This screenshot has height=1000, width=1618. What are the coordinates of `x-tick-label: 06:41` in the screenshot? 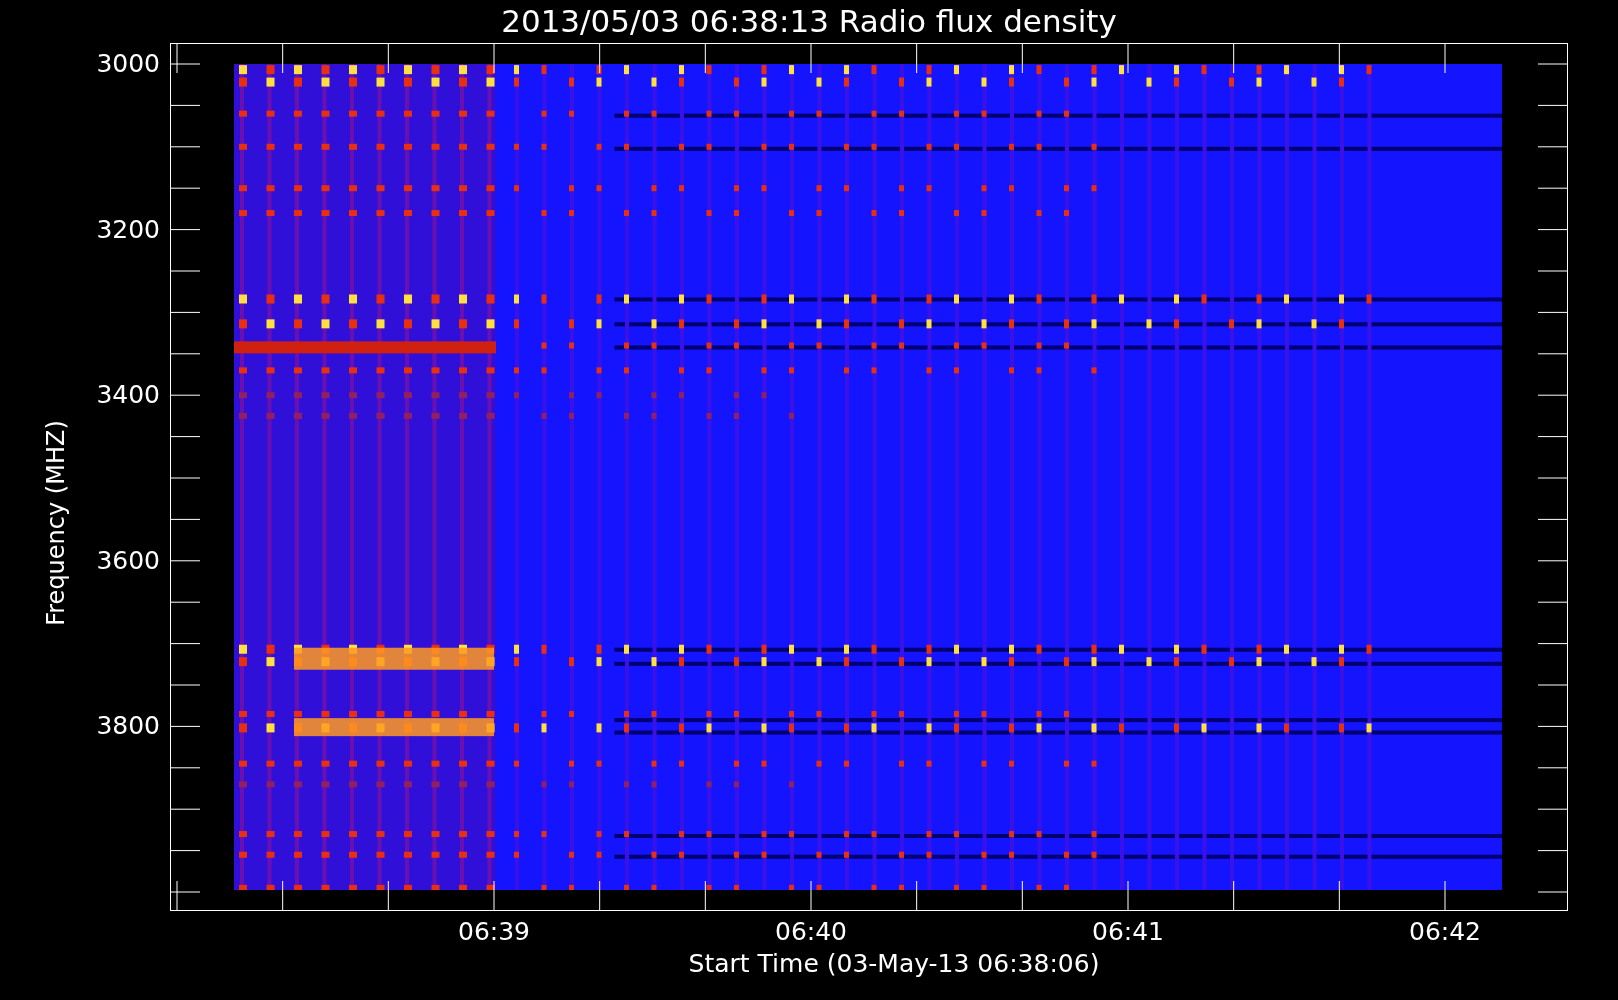 It's located at (1128, 931).